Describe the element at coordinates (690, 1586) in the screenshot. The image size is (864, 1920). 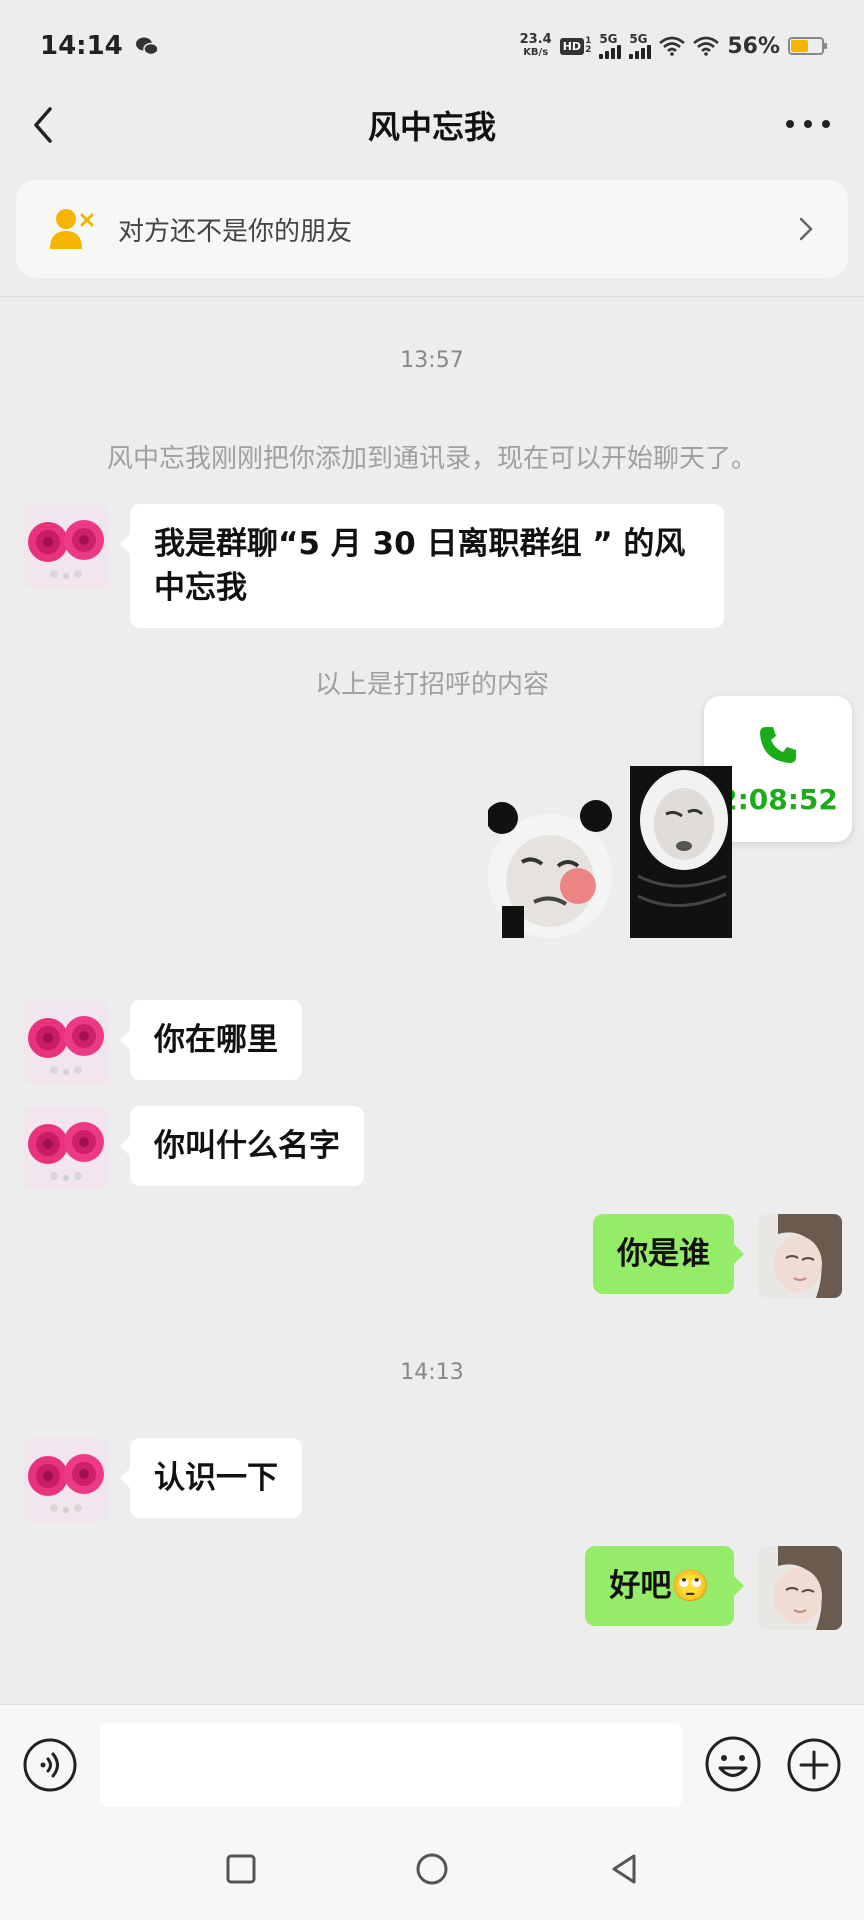
I see `eye-roll-emoji: 🙄` at that location.